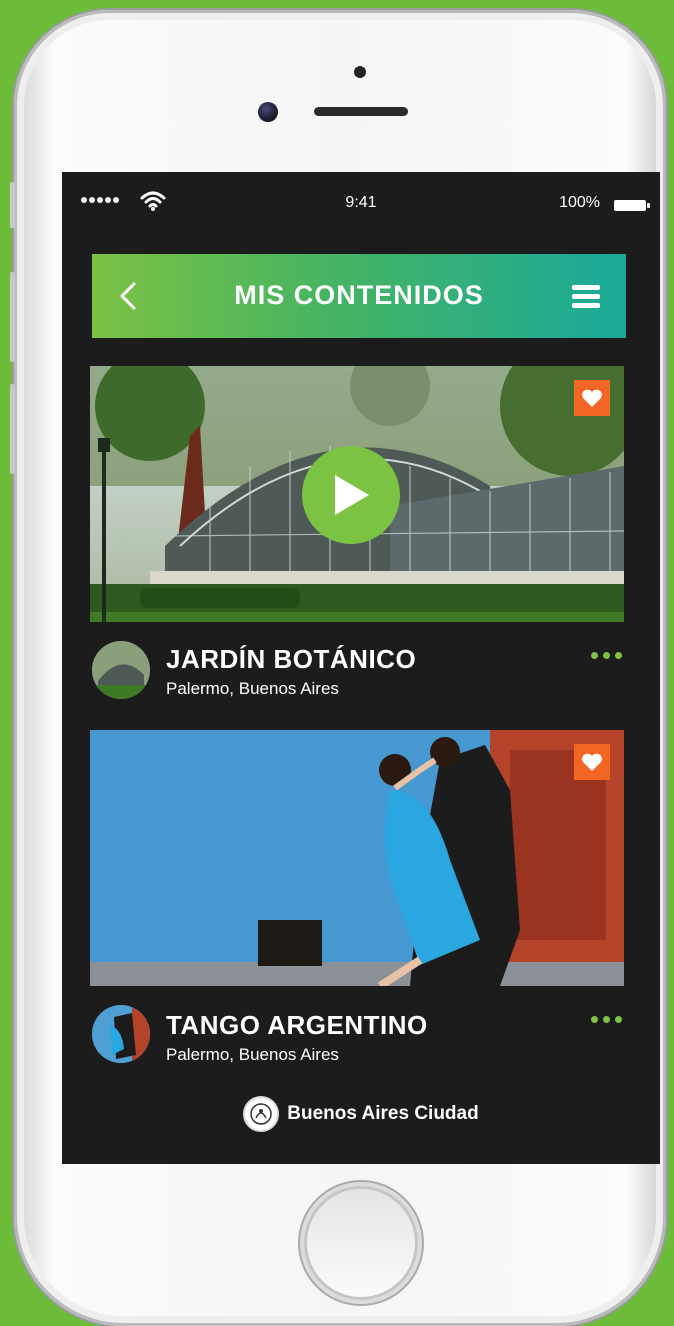  I want to click on status-bar: 9:41 100%, so click(361, 205).